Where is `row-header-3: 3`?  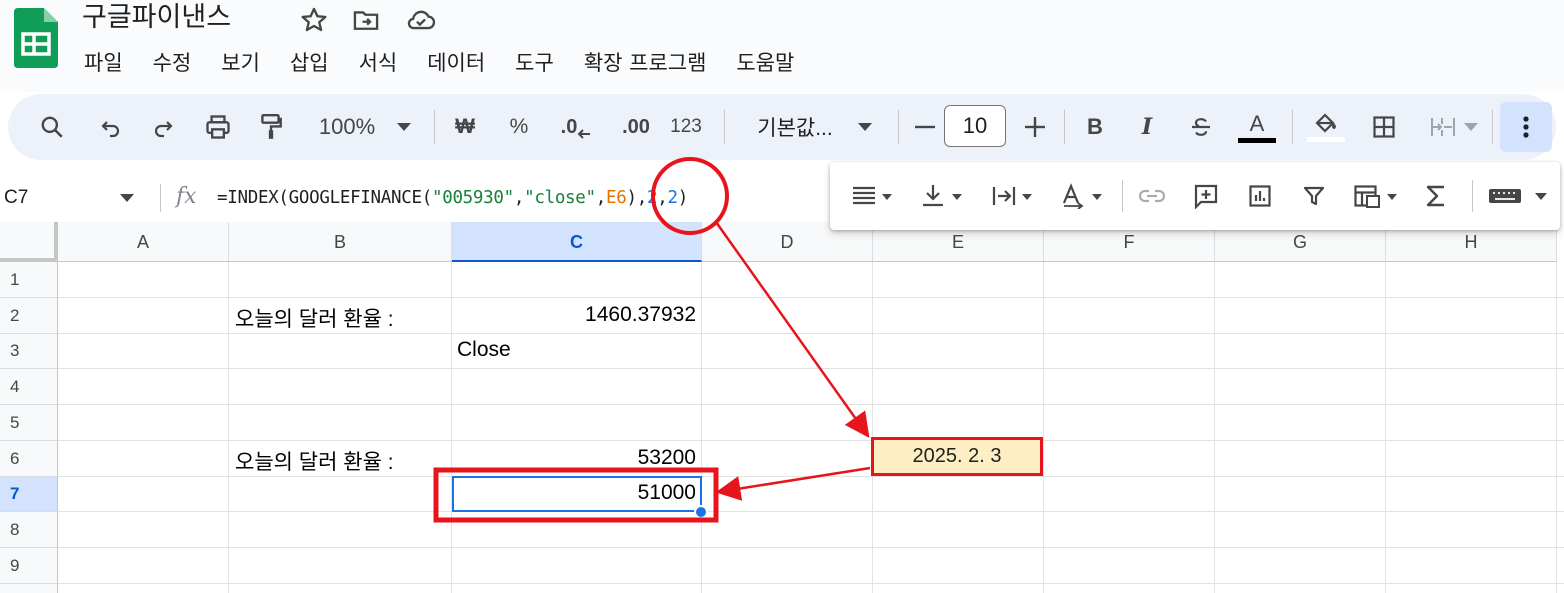
row-header-3: 3 is located at coordinates (29, 351).